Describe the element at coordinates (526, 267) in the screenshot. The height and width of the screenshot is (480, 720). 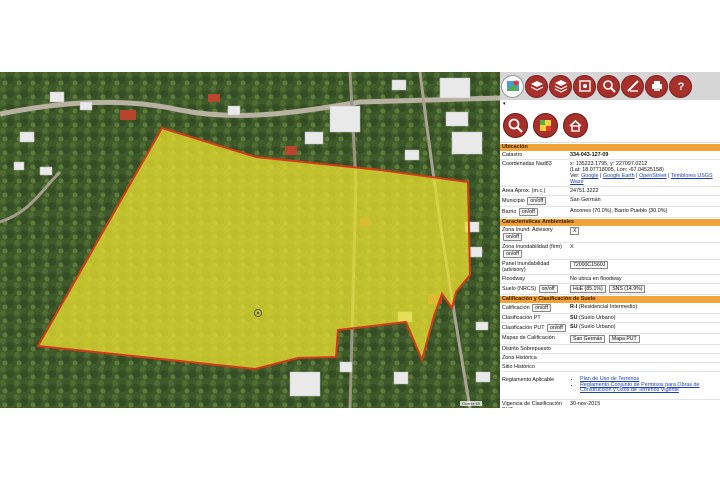
I see `panel-label: Panel Inundabilidad (advisory)` at that location.